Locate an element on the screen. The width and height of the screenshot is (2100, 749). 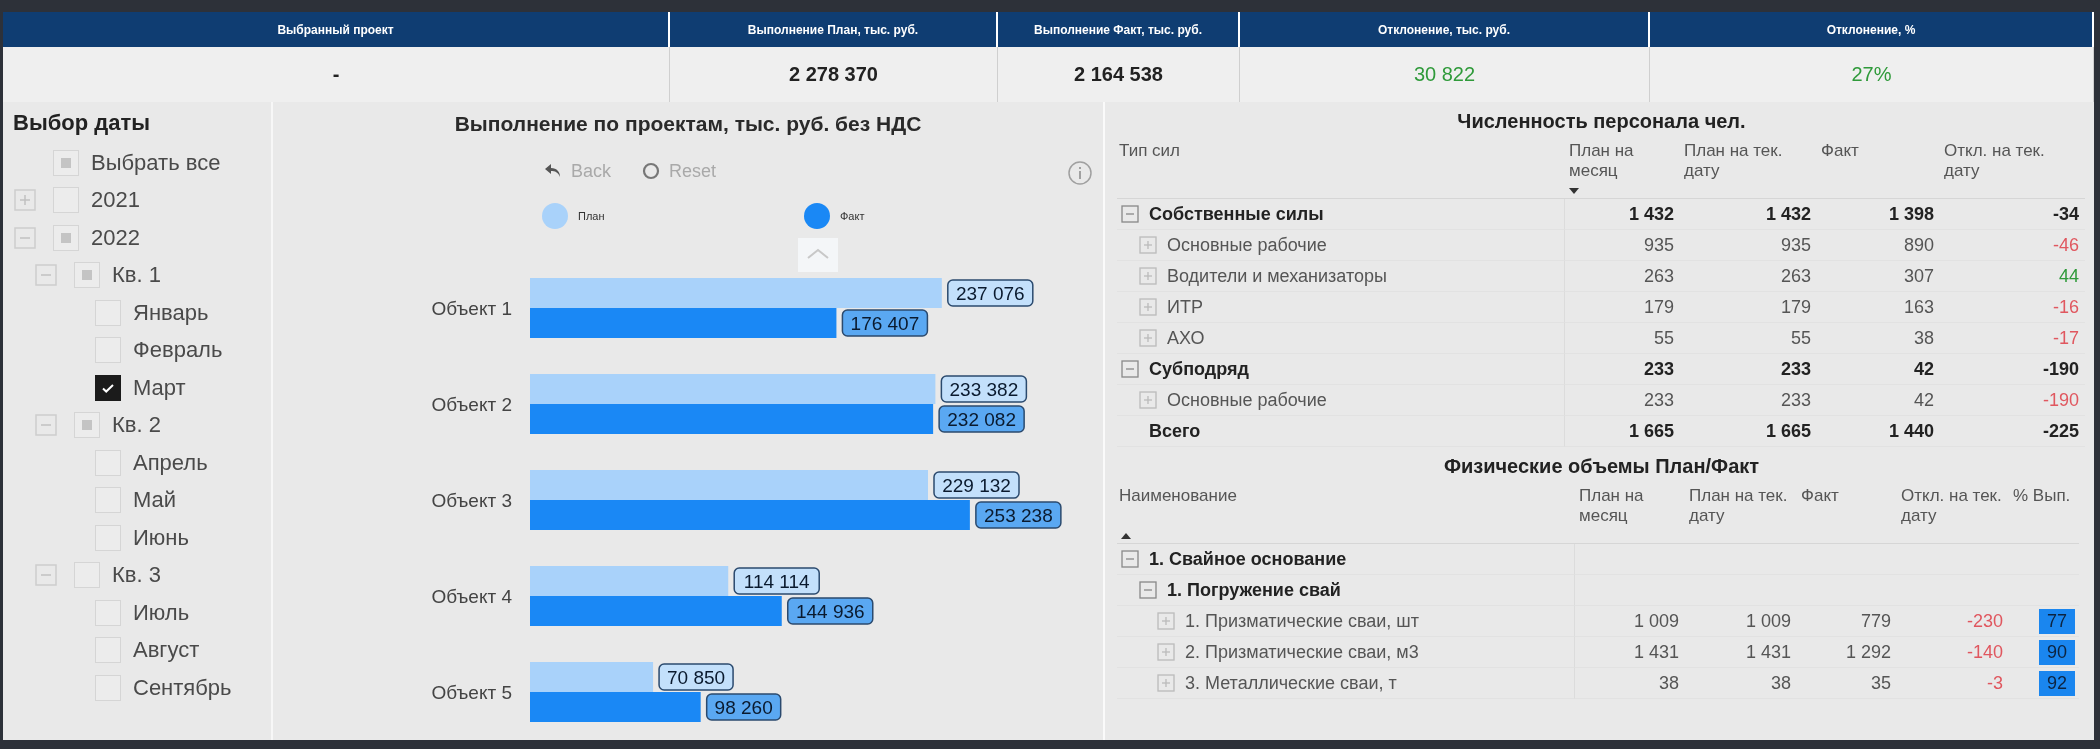
kpi-value: 2 164 538 is located at coordinates (1118, 74).